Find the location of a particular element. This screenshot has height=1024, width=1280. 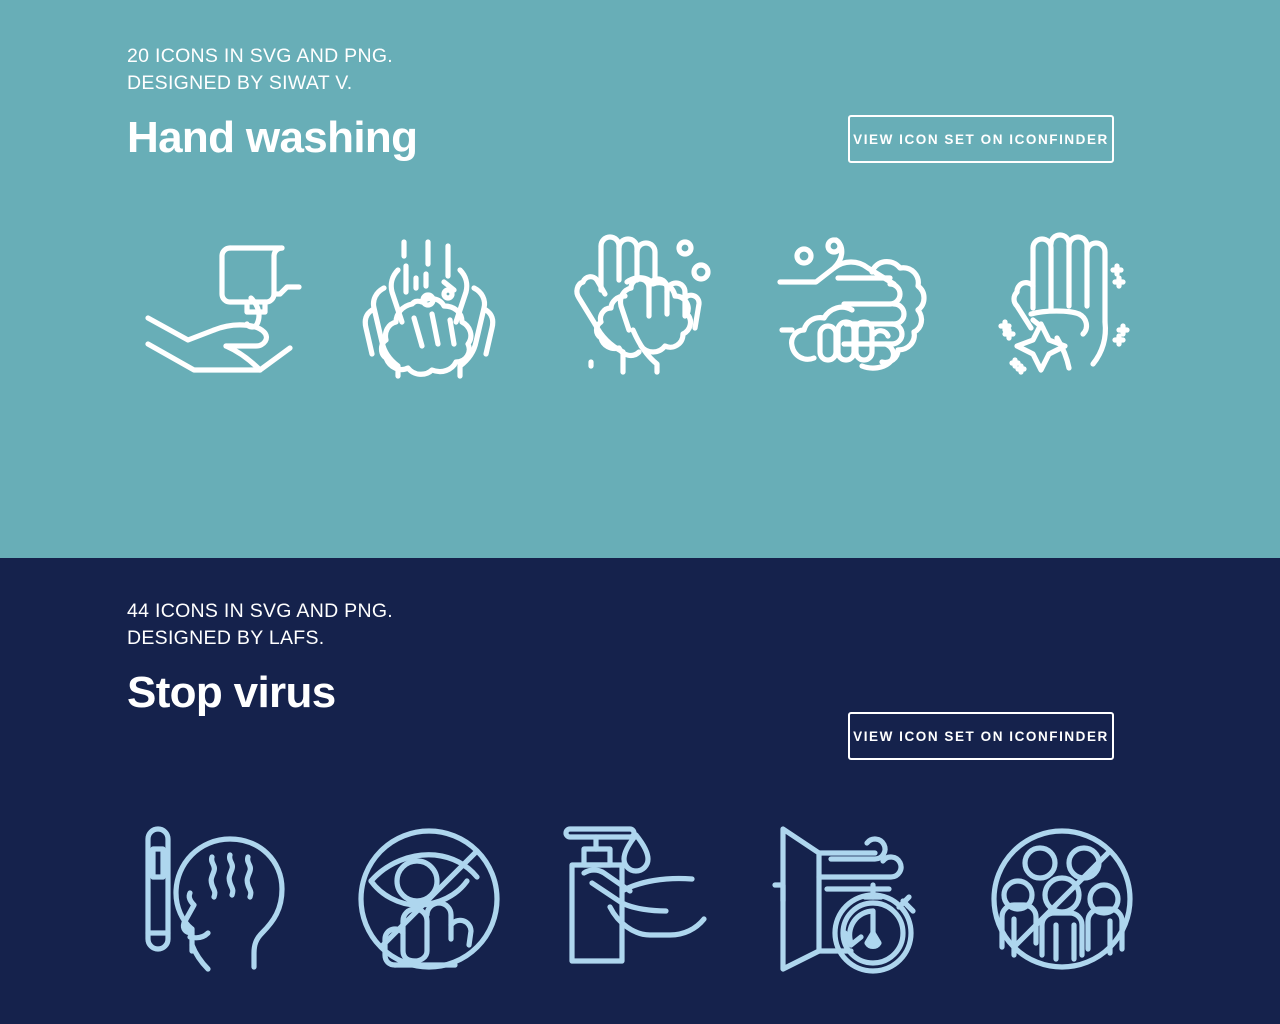

view-icon-set-on-iconfinder-button-stop-virus: VIEW ICON SET ON ICONFINDER is located at coordinates (981, 736).